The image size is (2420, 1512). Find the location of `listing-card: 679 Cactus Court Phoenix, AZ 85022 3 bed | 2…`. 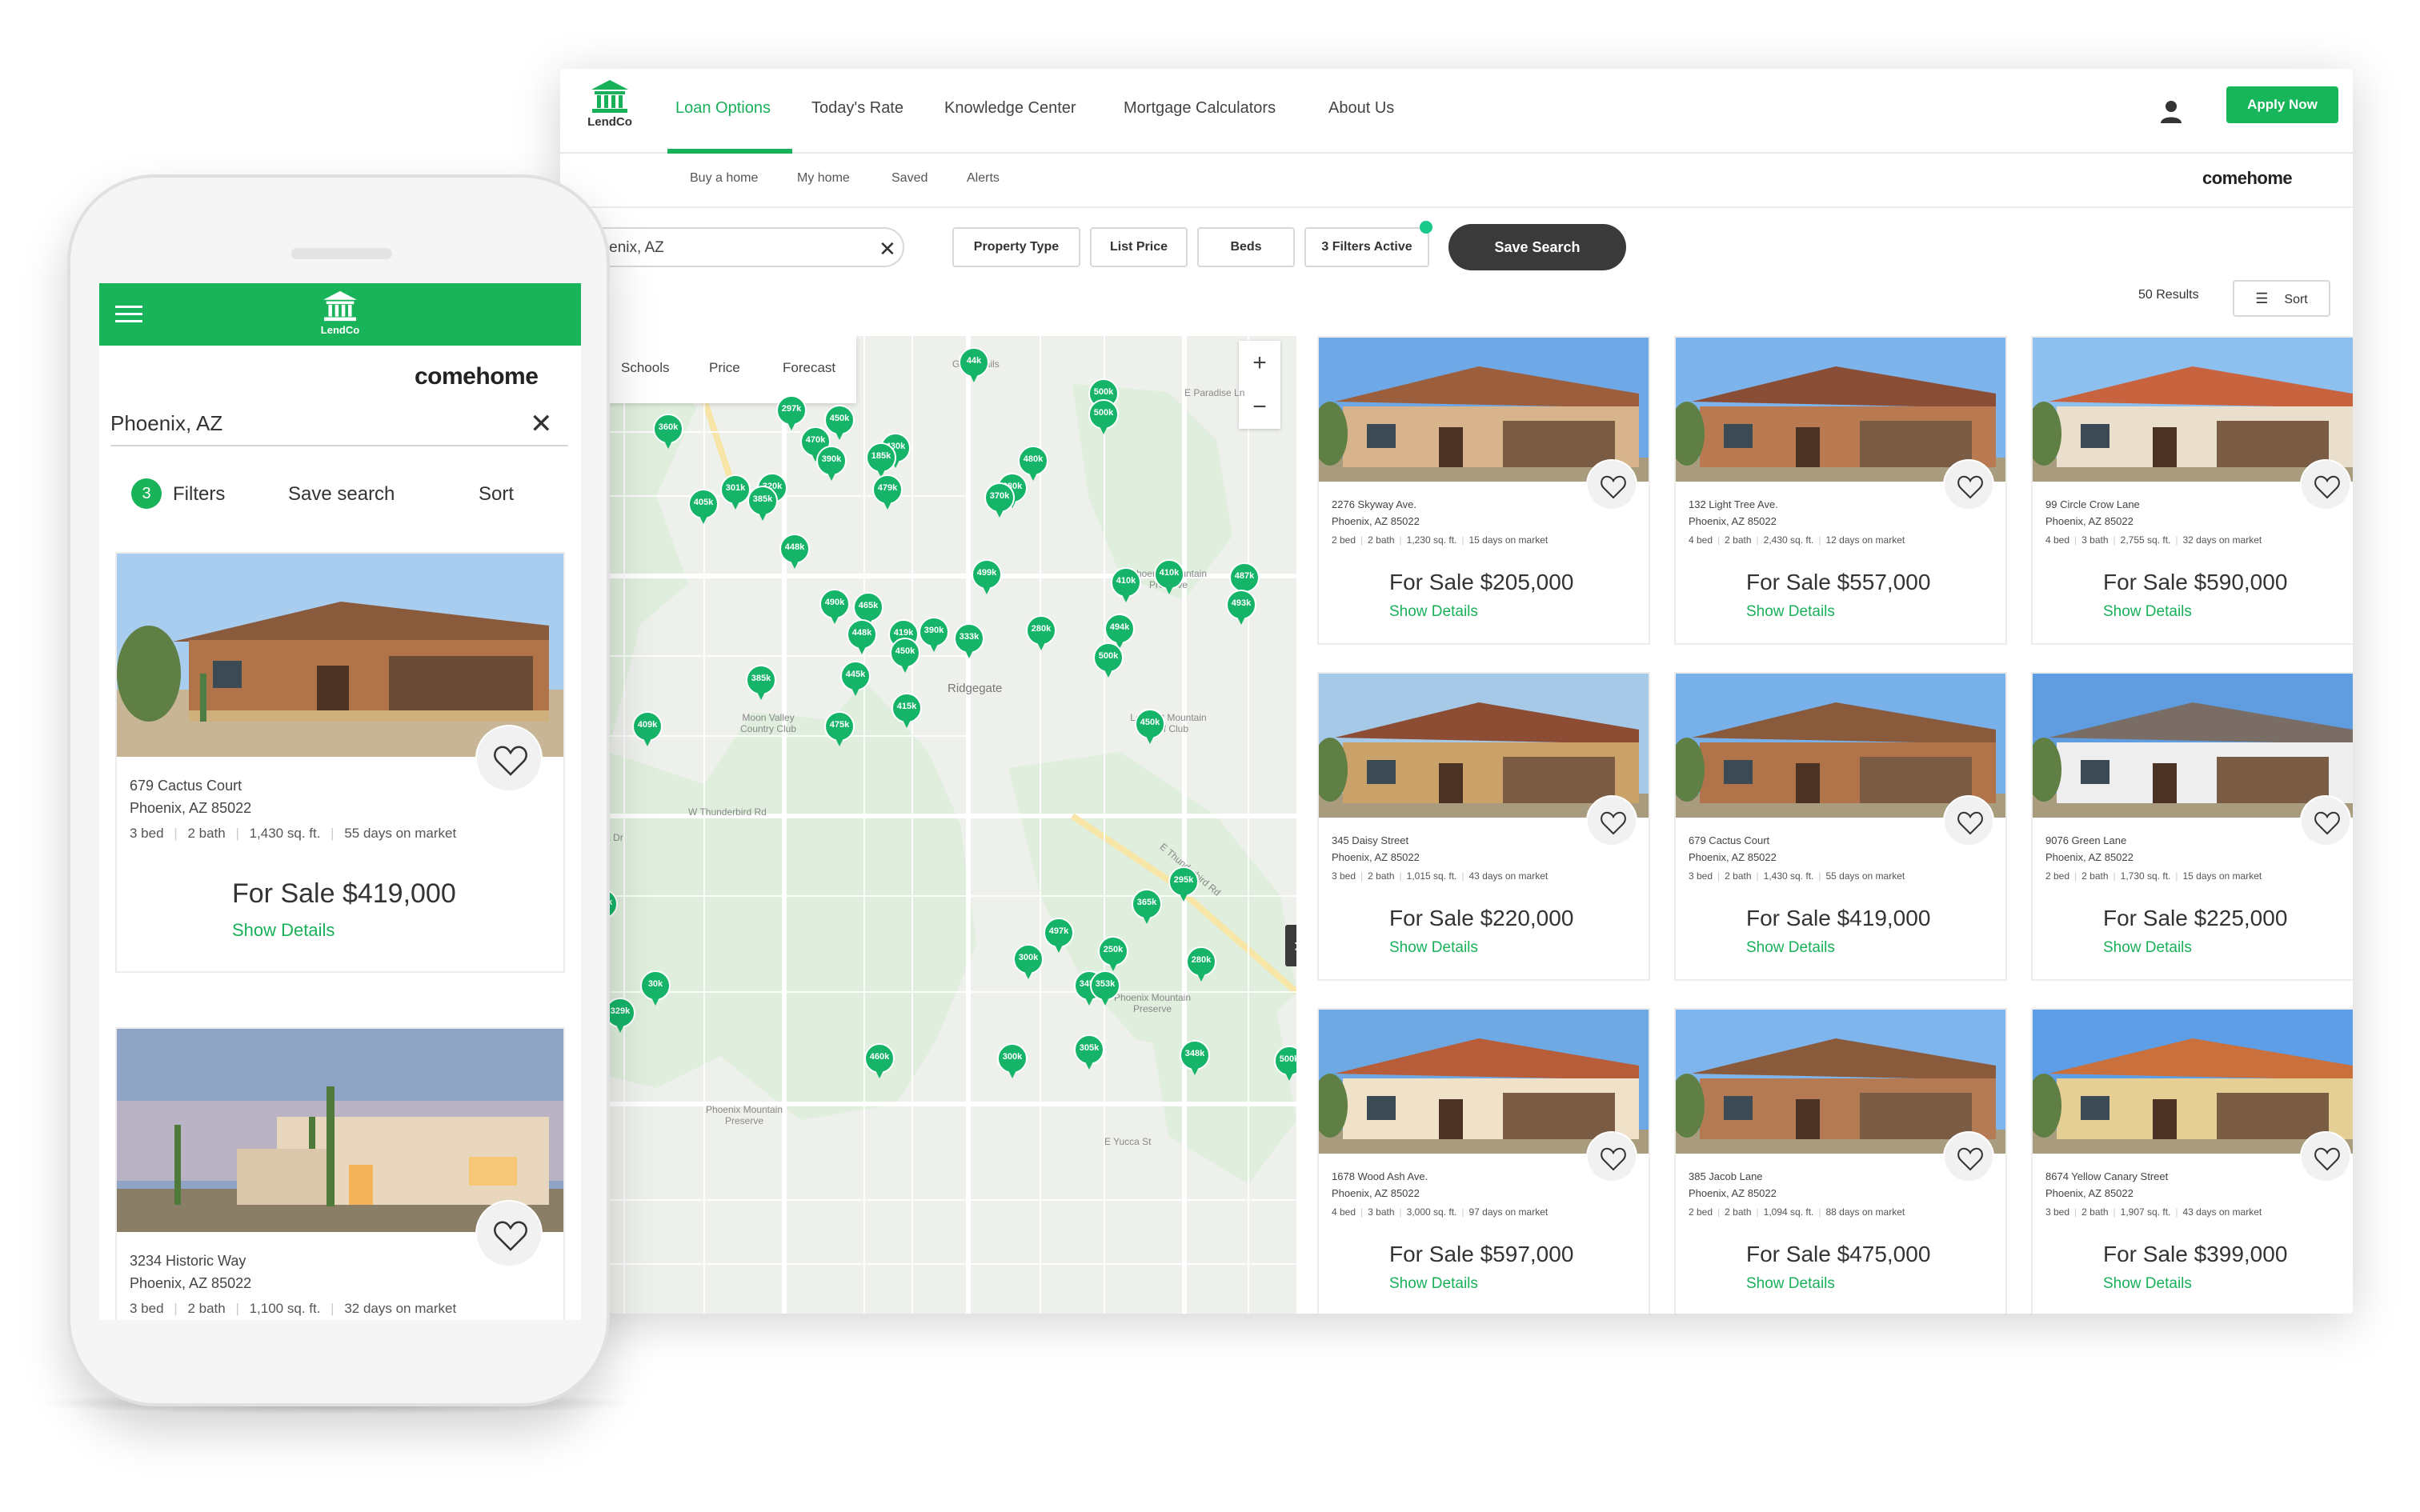

listing-card: 679 Cactus Court Phoenix, AZ 85022 3 bed | 2… is located at coordinates (1840, 826).